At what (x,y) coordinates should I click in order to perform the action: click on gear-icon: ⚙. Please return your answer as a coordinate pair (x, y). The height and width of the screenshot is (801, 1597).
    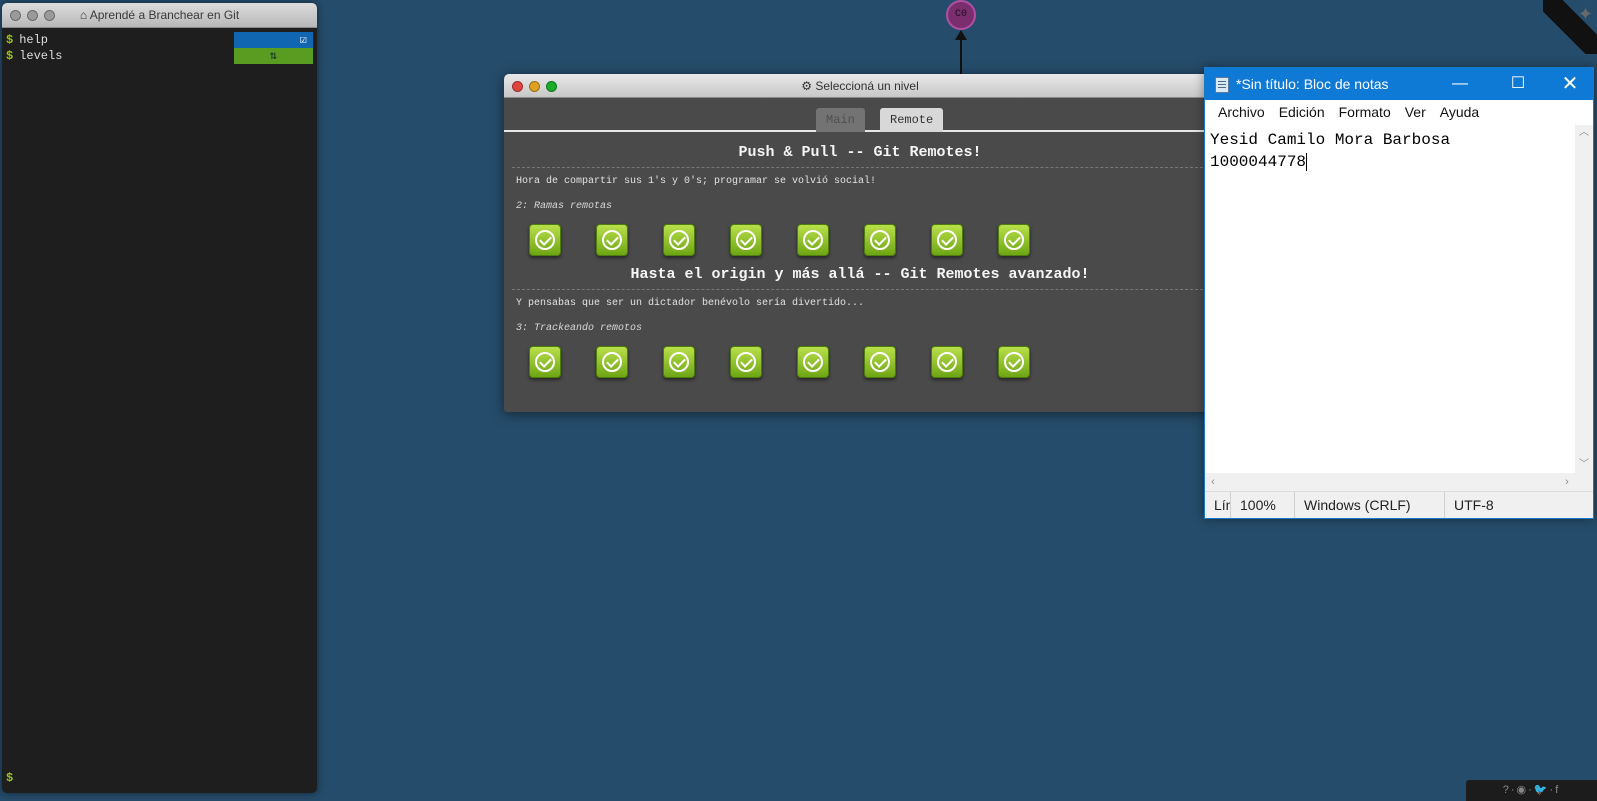
    Looking at the image, I should click on (808, 86).